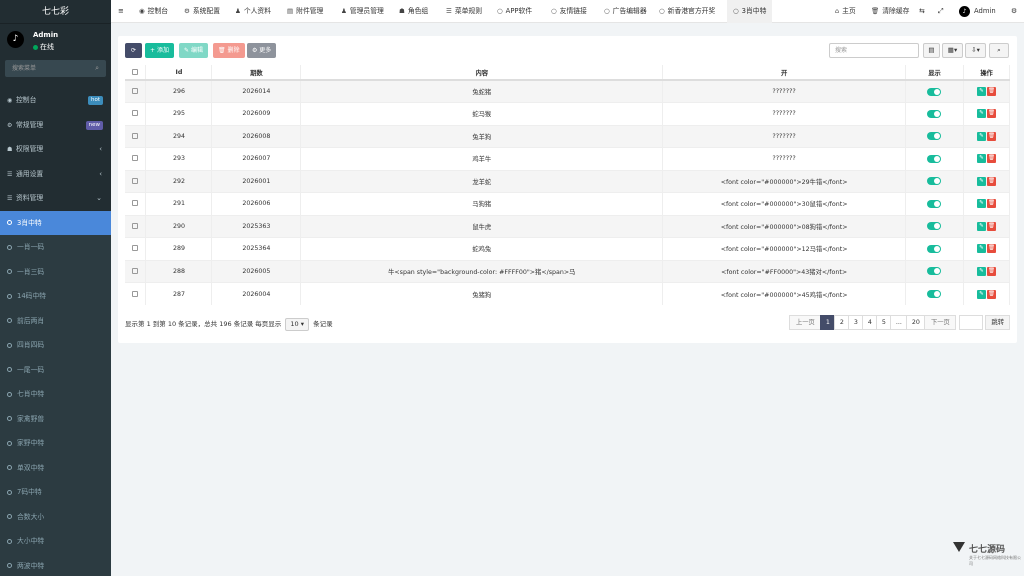 The width and height of the screenshot is (1024, 576). Describe the element at coordinates (55, 394) in the screenshot. I see `sidebar-subitem: 七肖中特` at that location.